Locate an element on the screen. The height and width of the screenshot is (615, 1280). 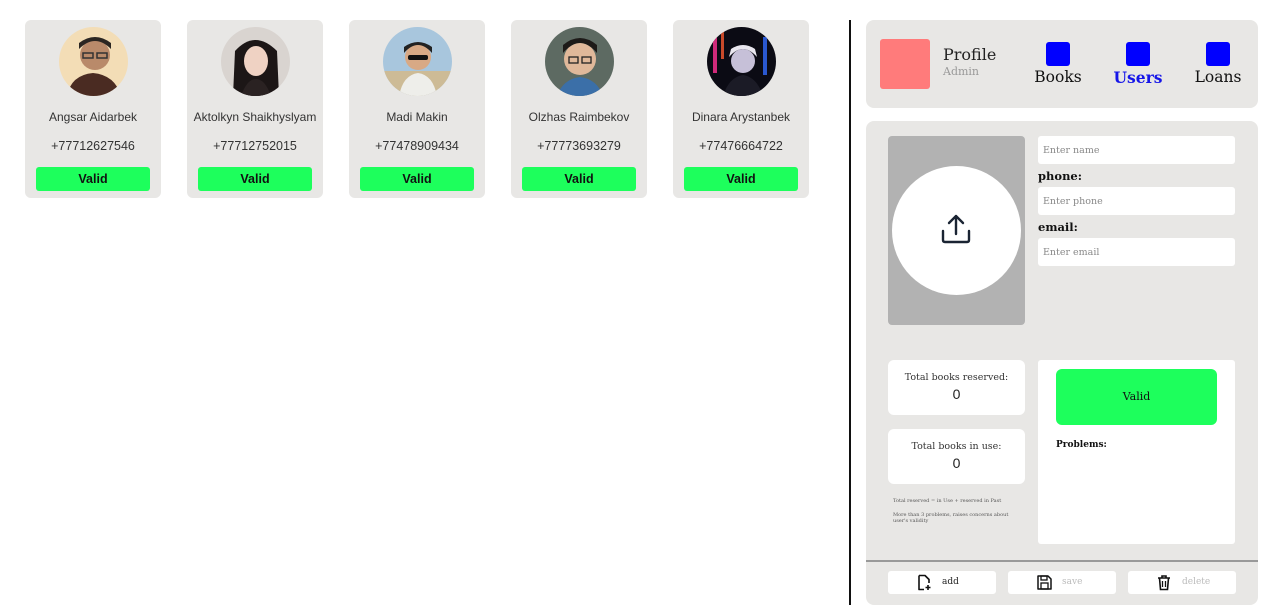
total-in-use-label: Total books in use: is located at coordinates (956, 446).